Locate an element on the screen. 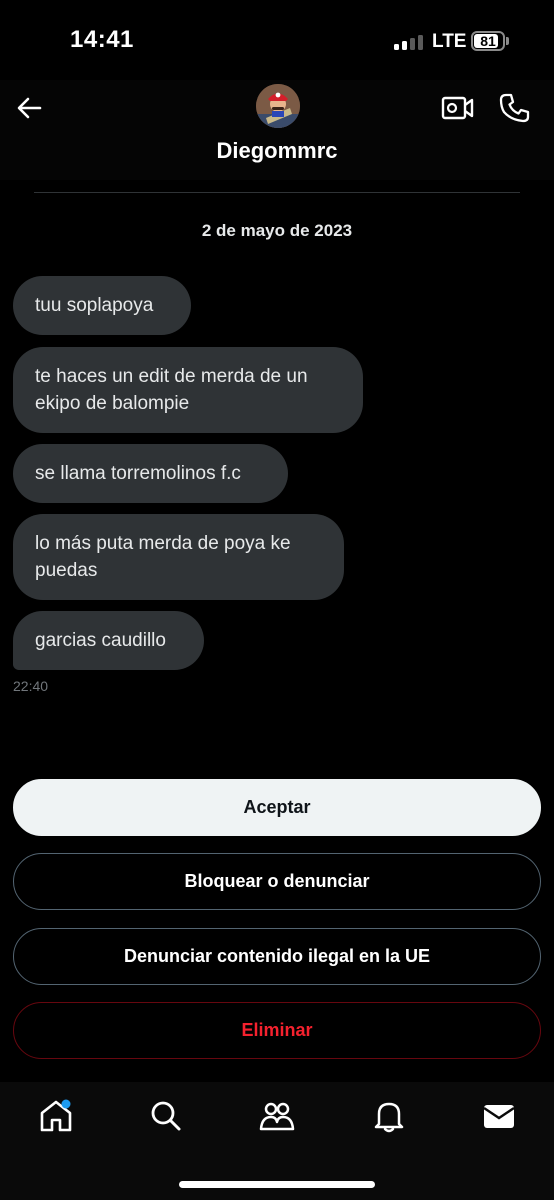 The image size is (554, 1200). message-bubble: lo más puta merda de poya ke puedas is located at coordinates (178, 557).